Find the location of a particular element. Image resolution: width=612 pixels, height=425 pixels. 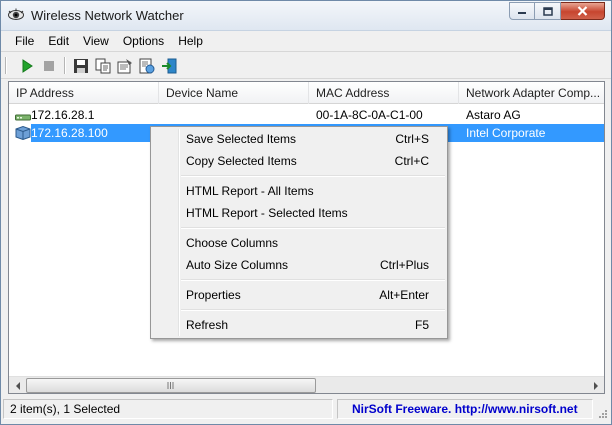

grip-lines-icon is located at coordinates (170, 385).